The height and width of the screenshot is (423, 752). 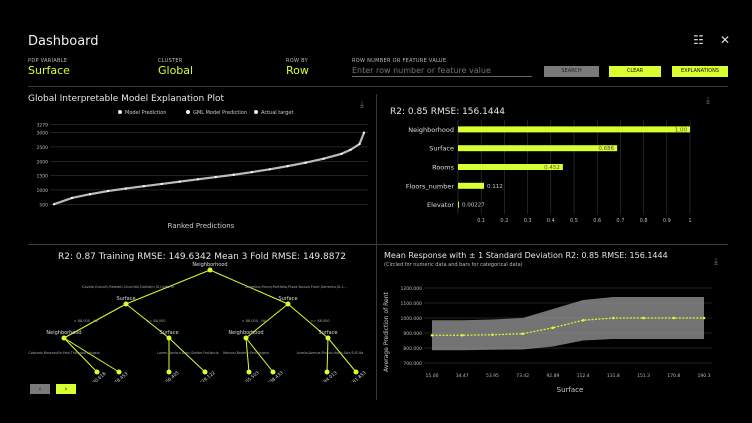 I want to click on cluster-control: CLUSTER Global, so click(x=175, y=67).